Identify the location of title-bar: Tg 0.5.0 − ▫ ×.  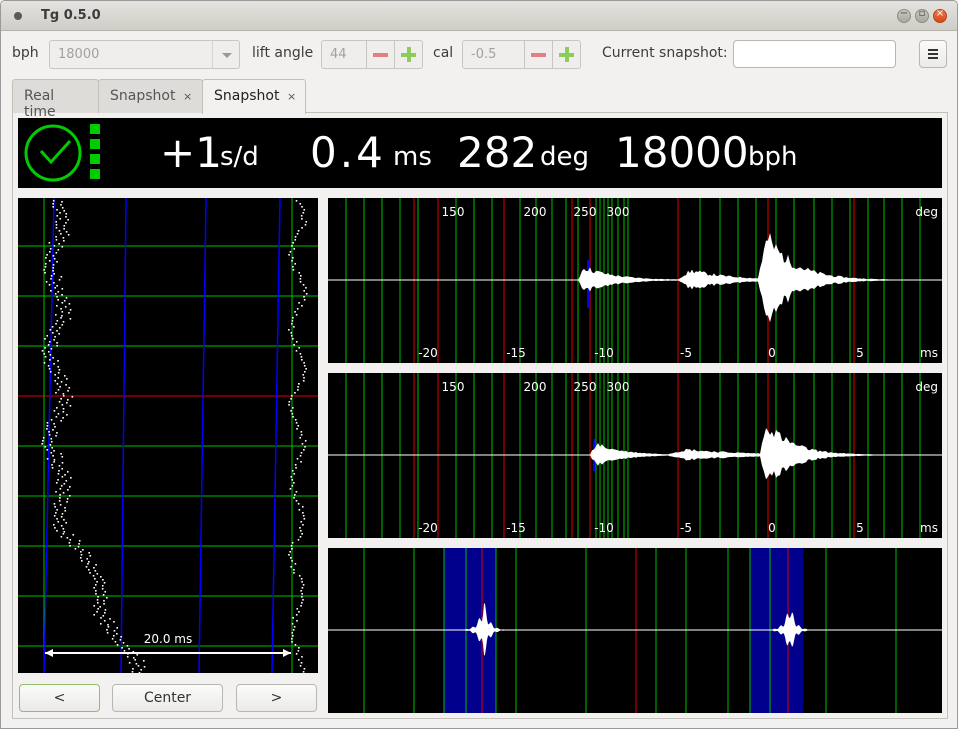
(479, 16).